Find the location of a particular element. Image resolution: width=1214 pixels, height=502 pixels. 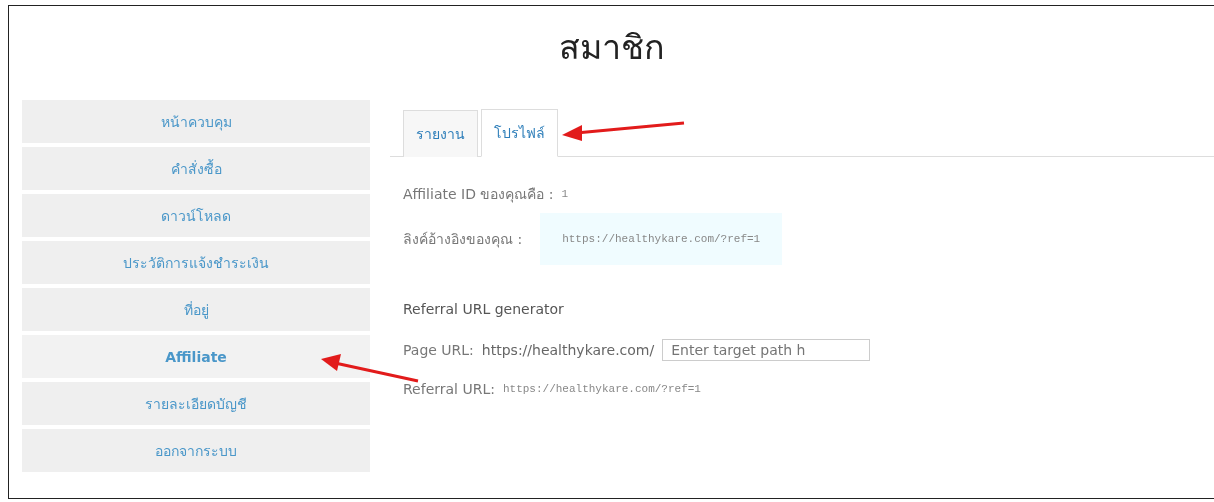

affiliate-id-value: 1 is located at coordinates (565, 194).